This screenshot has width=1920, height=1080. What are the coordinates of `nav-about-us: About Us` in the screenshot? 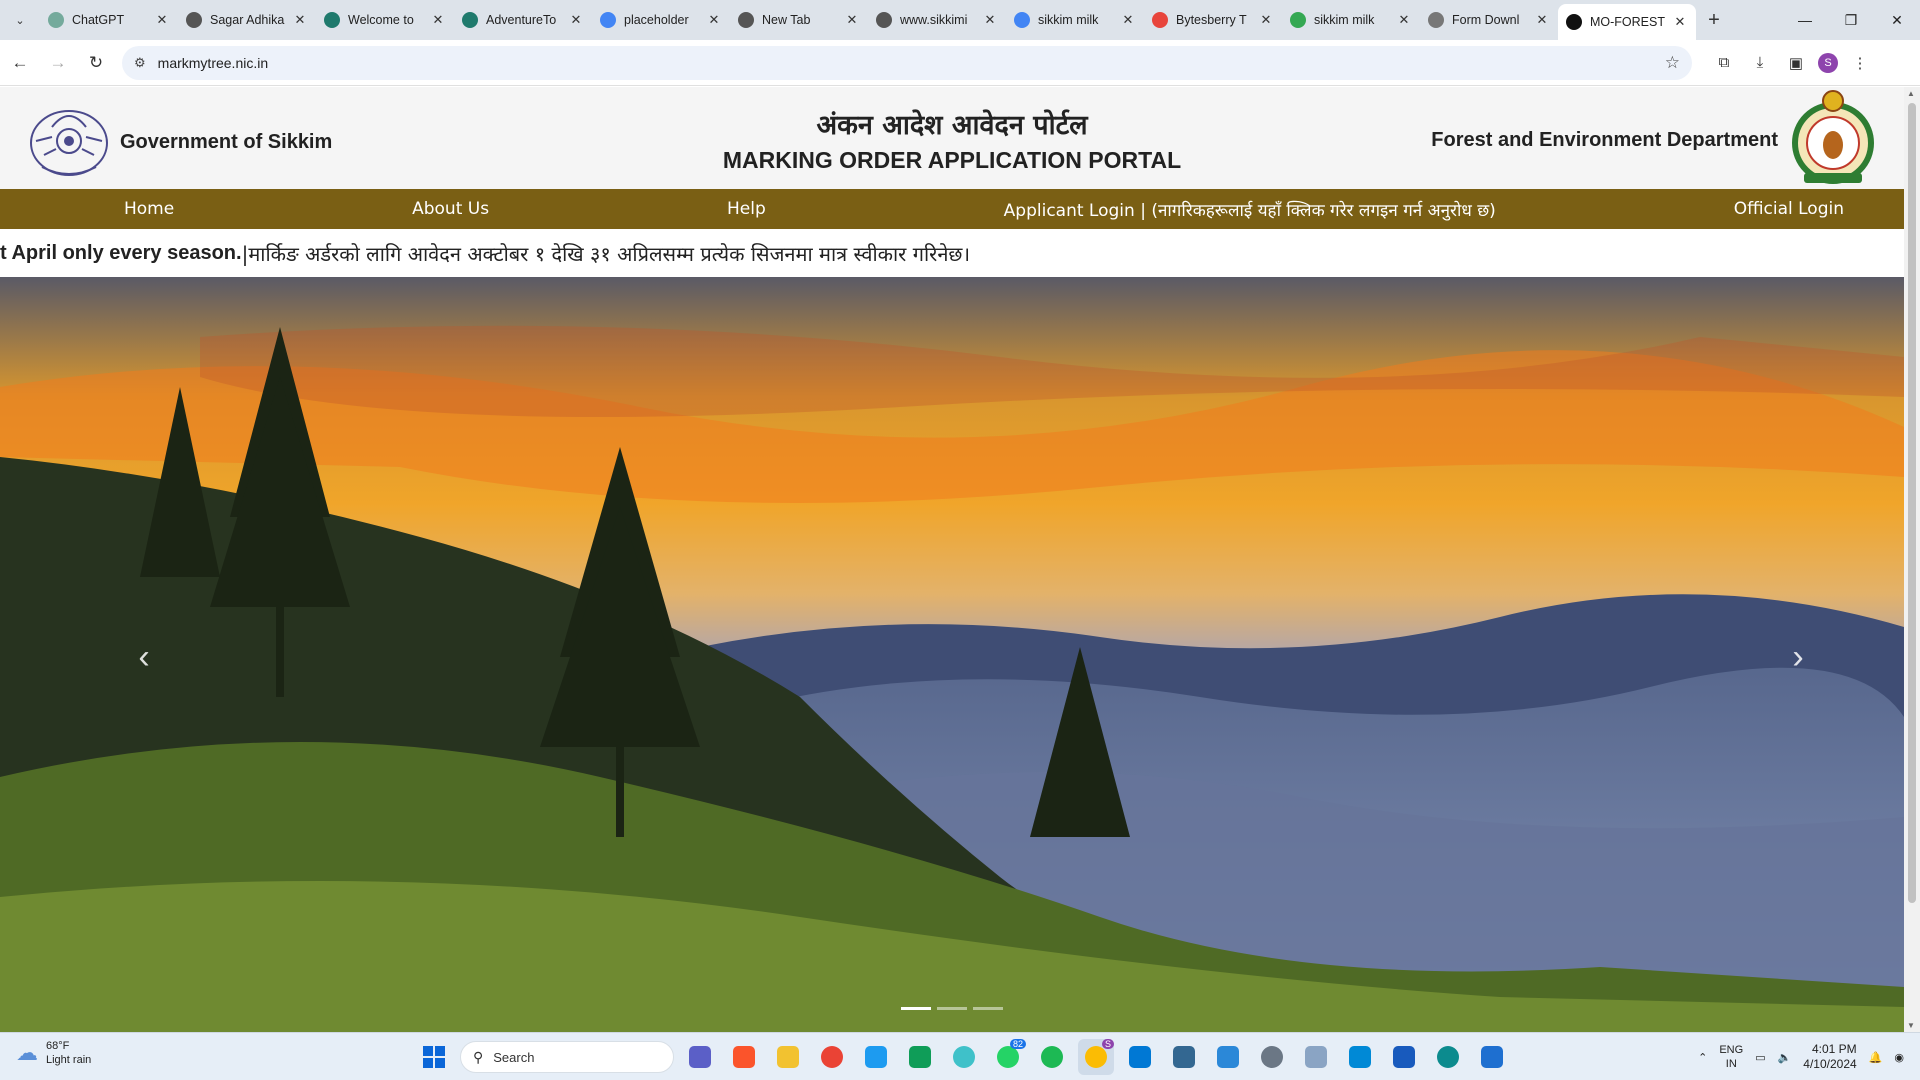 It's located at (450, 209).